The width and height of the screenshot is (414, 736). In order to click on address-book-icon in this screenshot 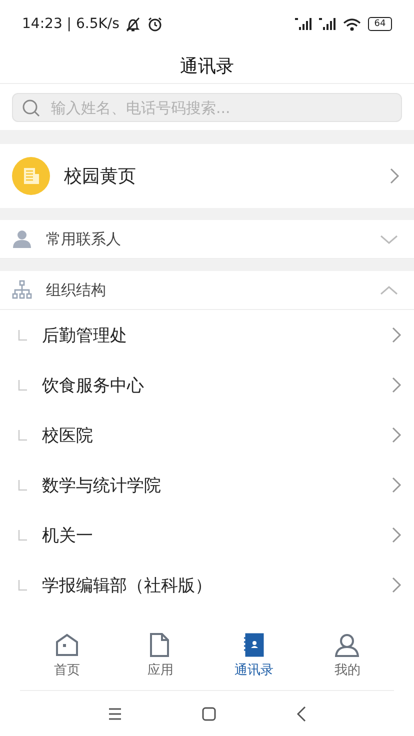, I will do `click(254, 645)`.